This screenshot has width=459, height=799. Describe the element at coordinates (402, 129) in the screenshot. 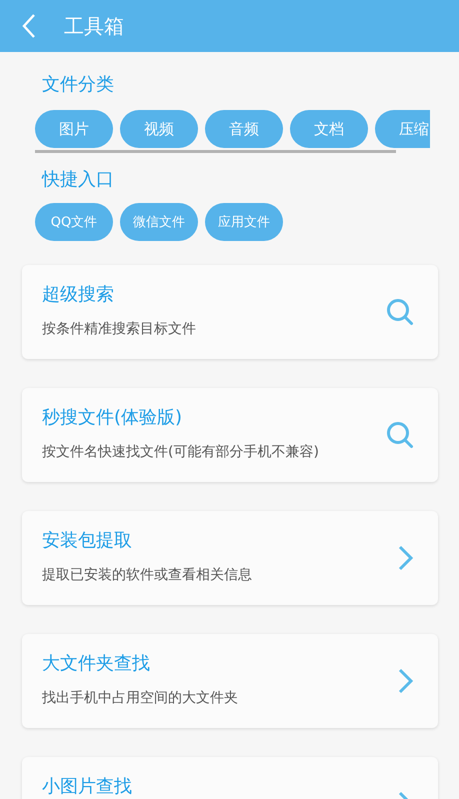

I see `category-chip: 压缩` at that location.